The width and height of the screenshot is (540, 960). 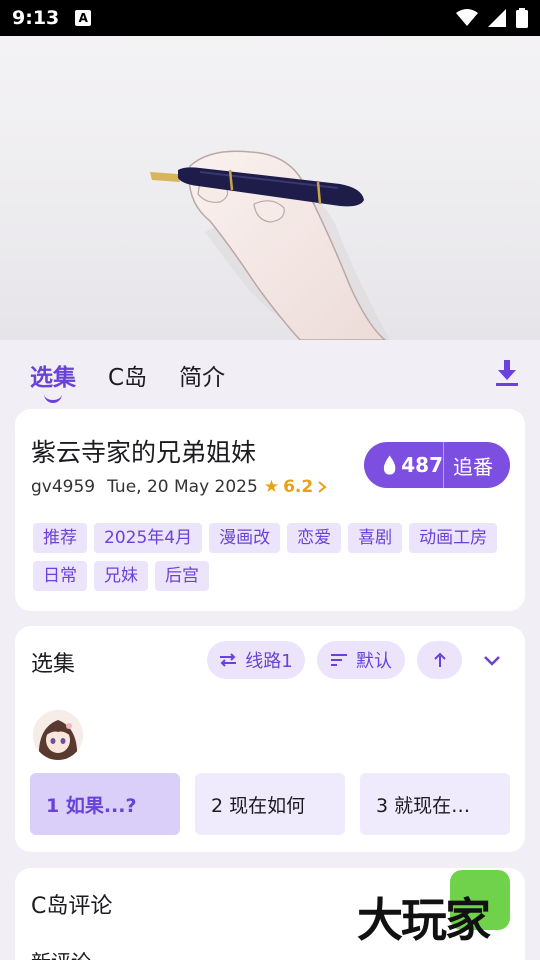 I want to click on tab-bar: 选集 C岛 简介, so click(x=270, y=375).